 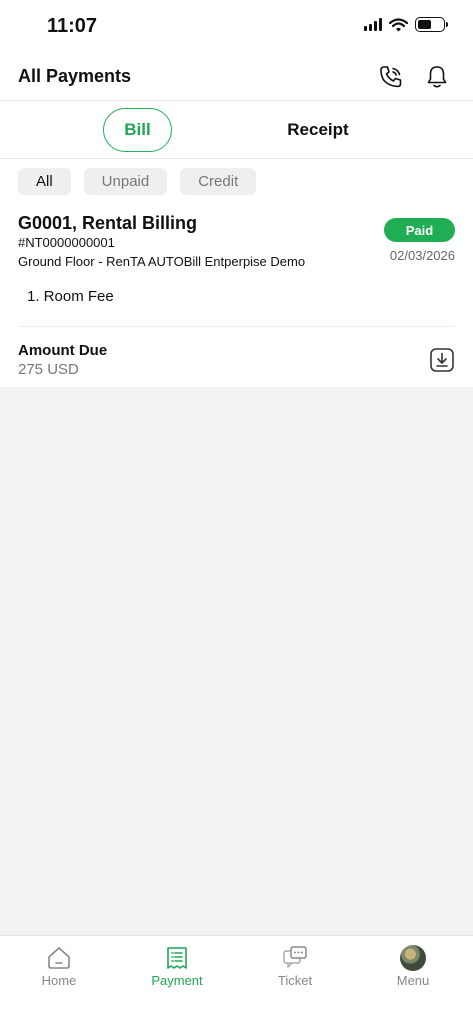 What do you see at coordinates (295, 980) in the screenshot?
I see `nav-ticket-label: Ticket` at bounding box center [295, 980].